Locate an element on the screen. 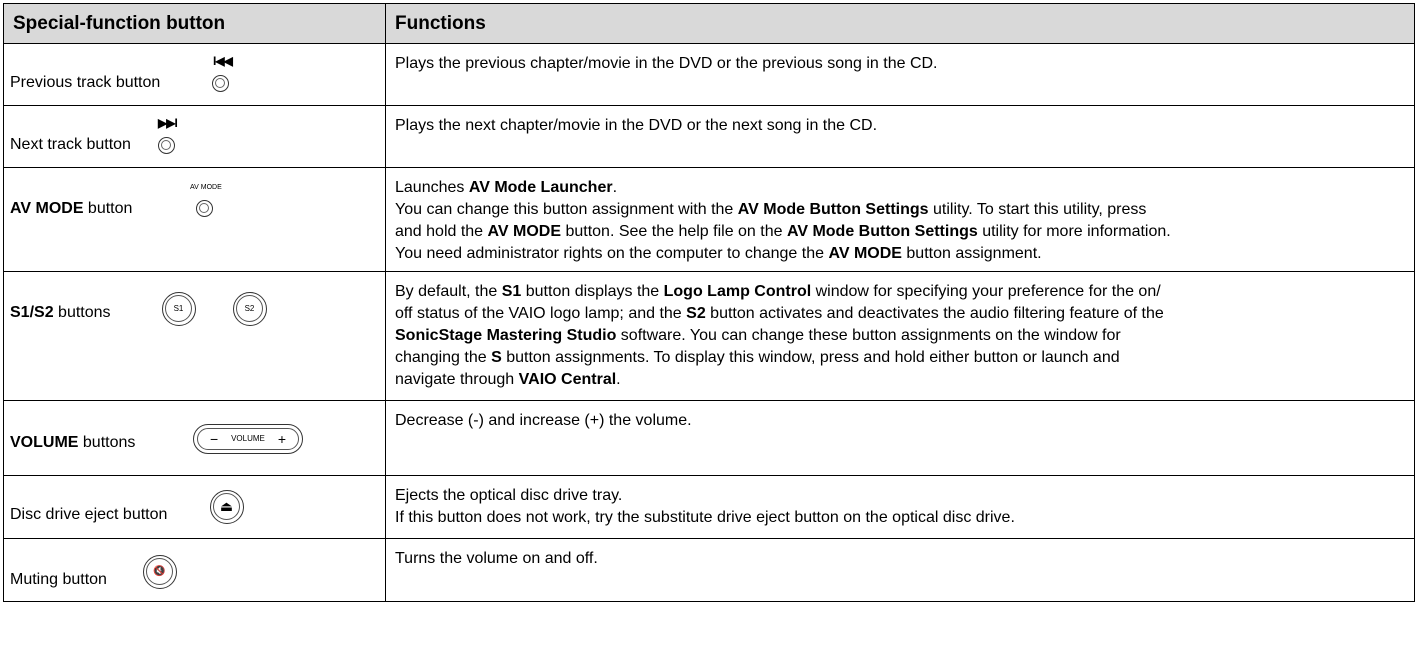 The height and width of the screenshot is (666, 1417). table-header-row: Special-function button Functions is located at coordinates (709, 23).